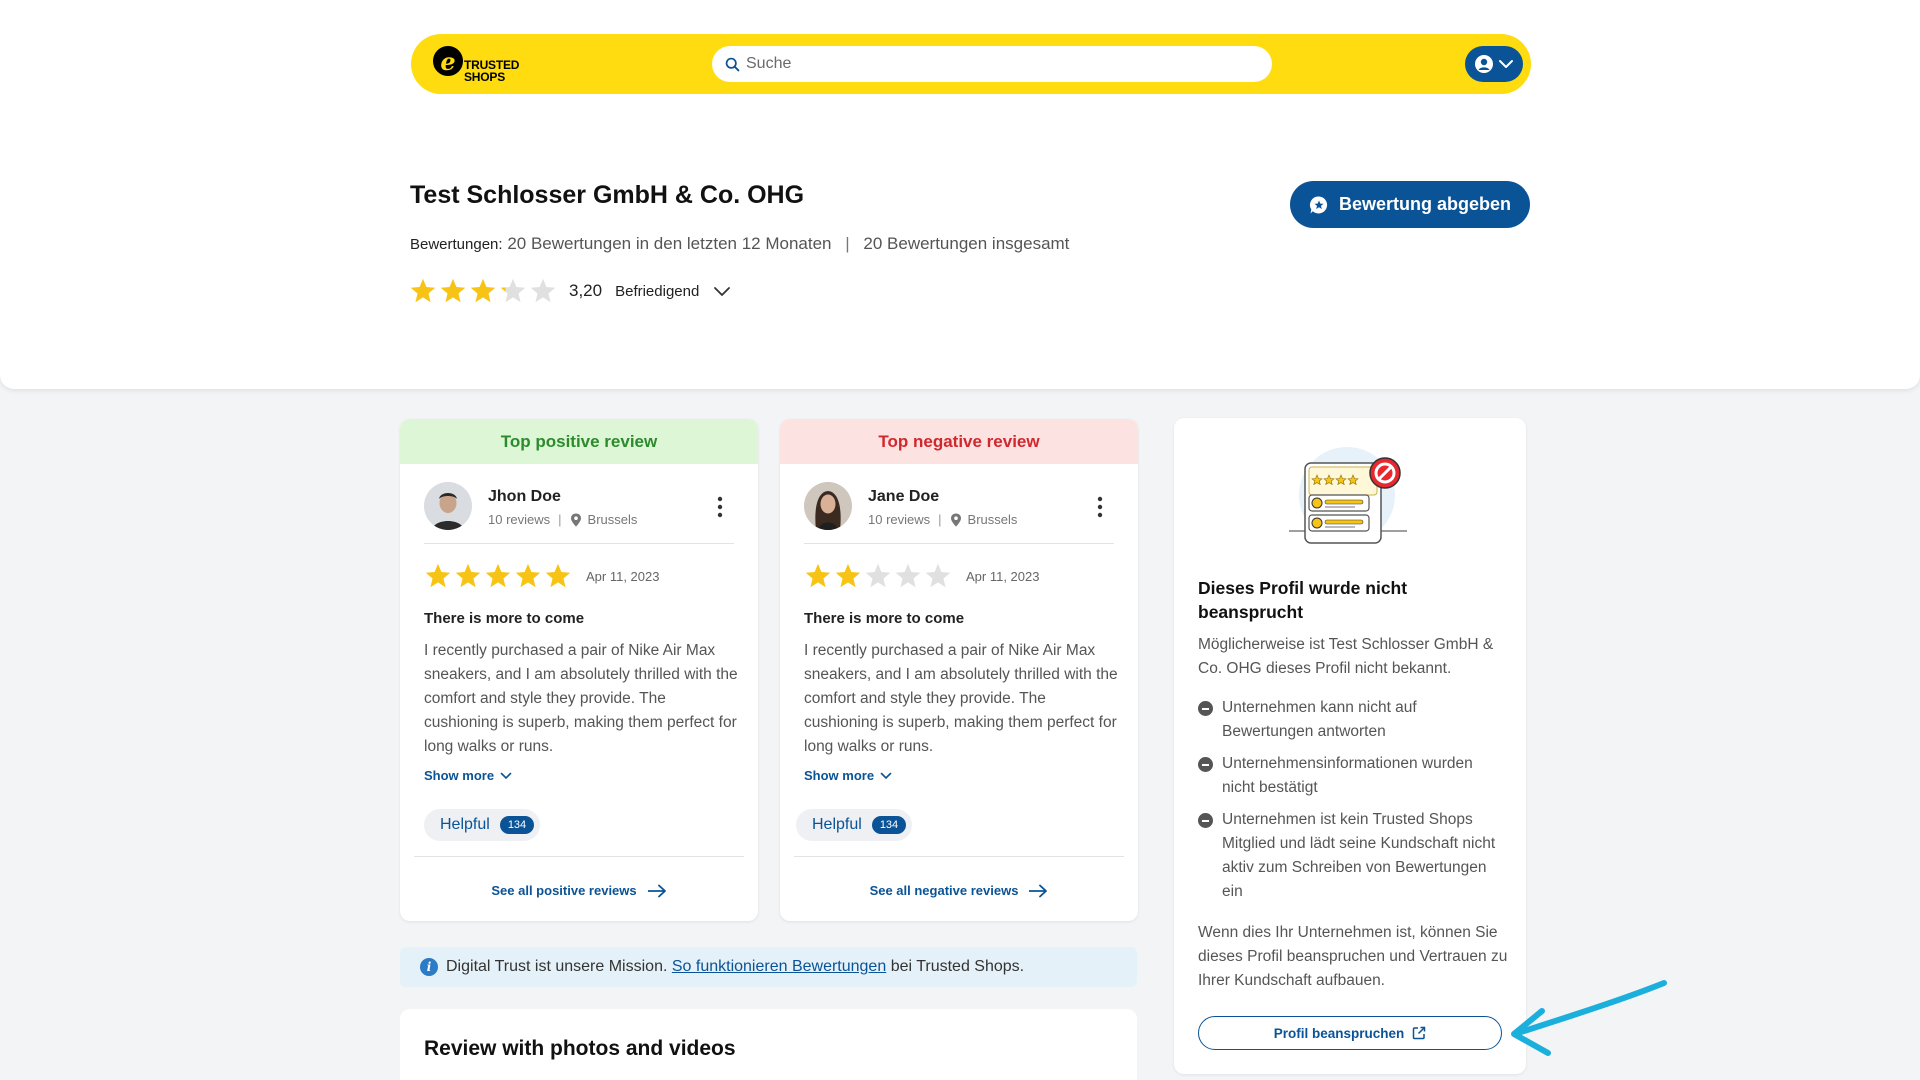  What do you see at coordinates (557, 966) in the screenshot?
I see `info-text-before: Digital Trust ist unsere Mission.` at bounding box center [557, 966].